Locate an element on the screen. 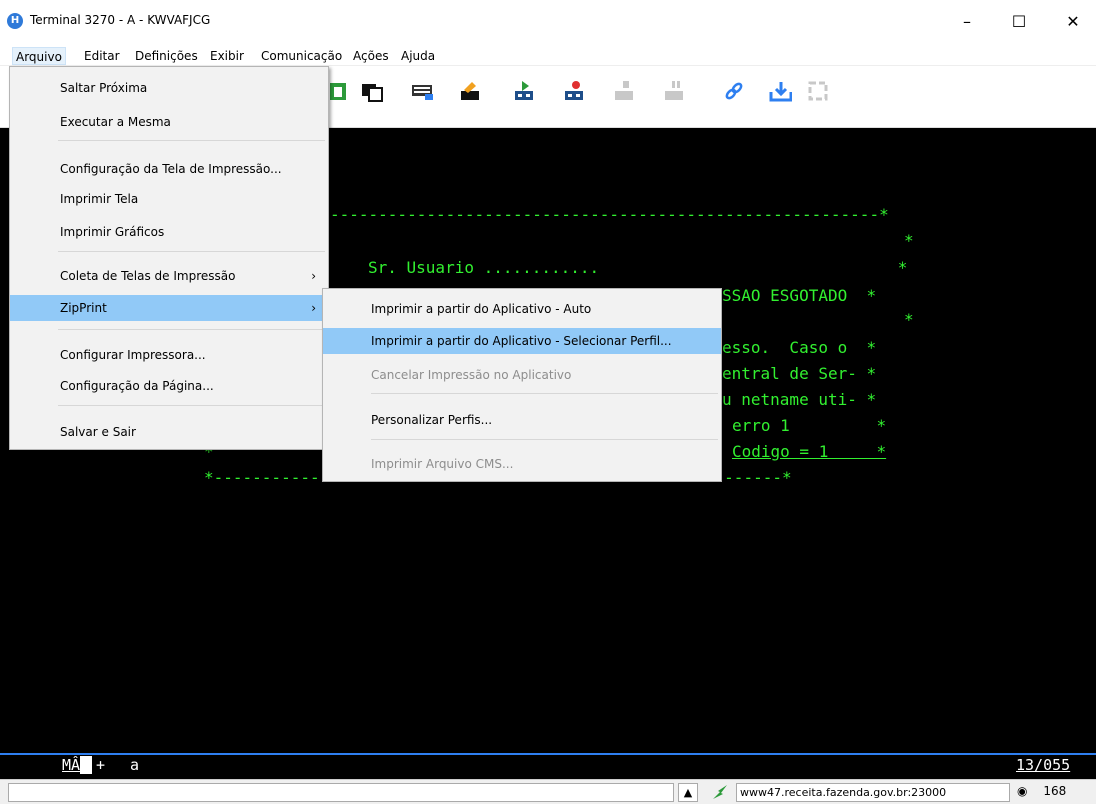 Image resolution: width=1096 pixels, height=804 pixels. app-icon: H is located at coordinates (15, 21).